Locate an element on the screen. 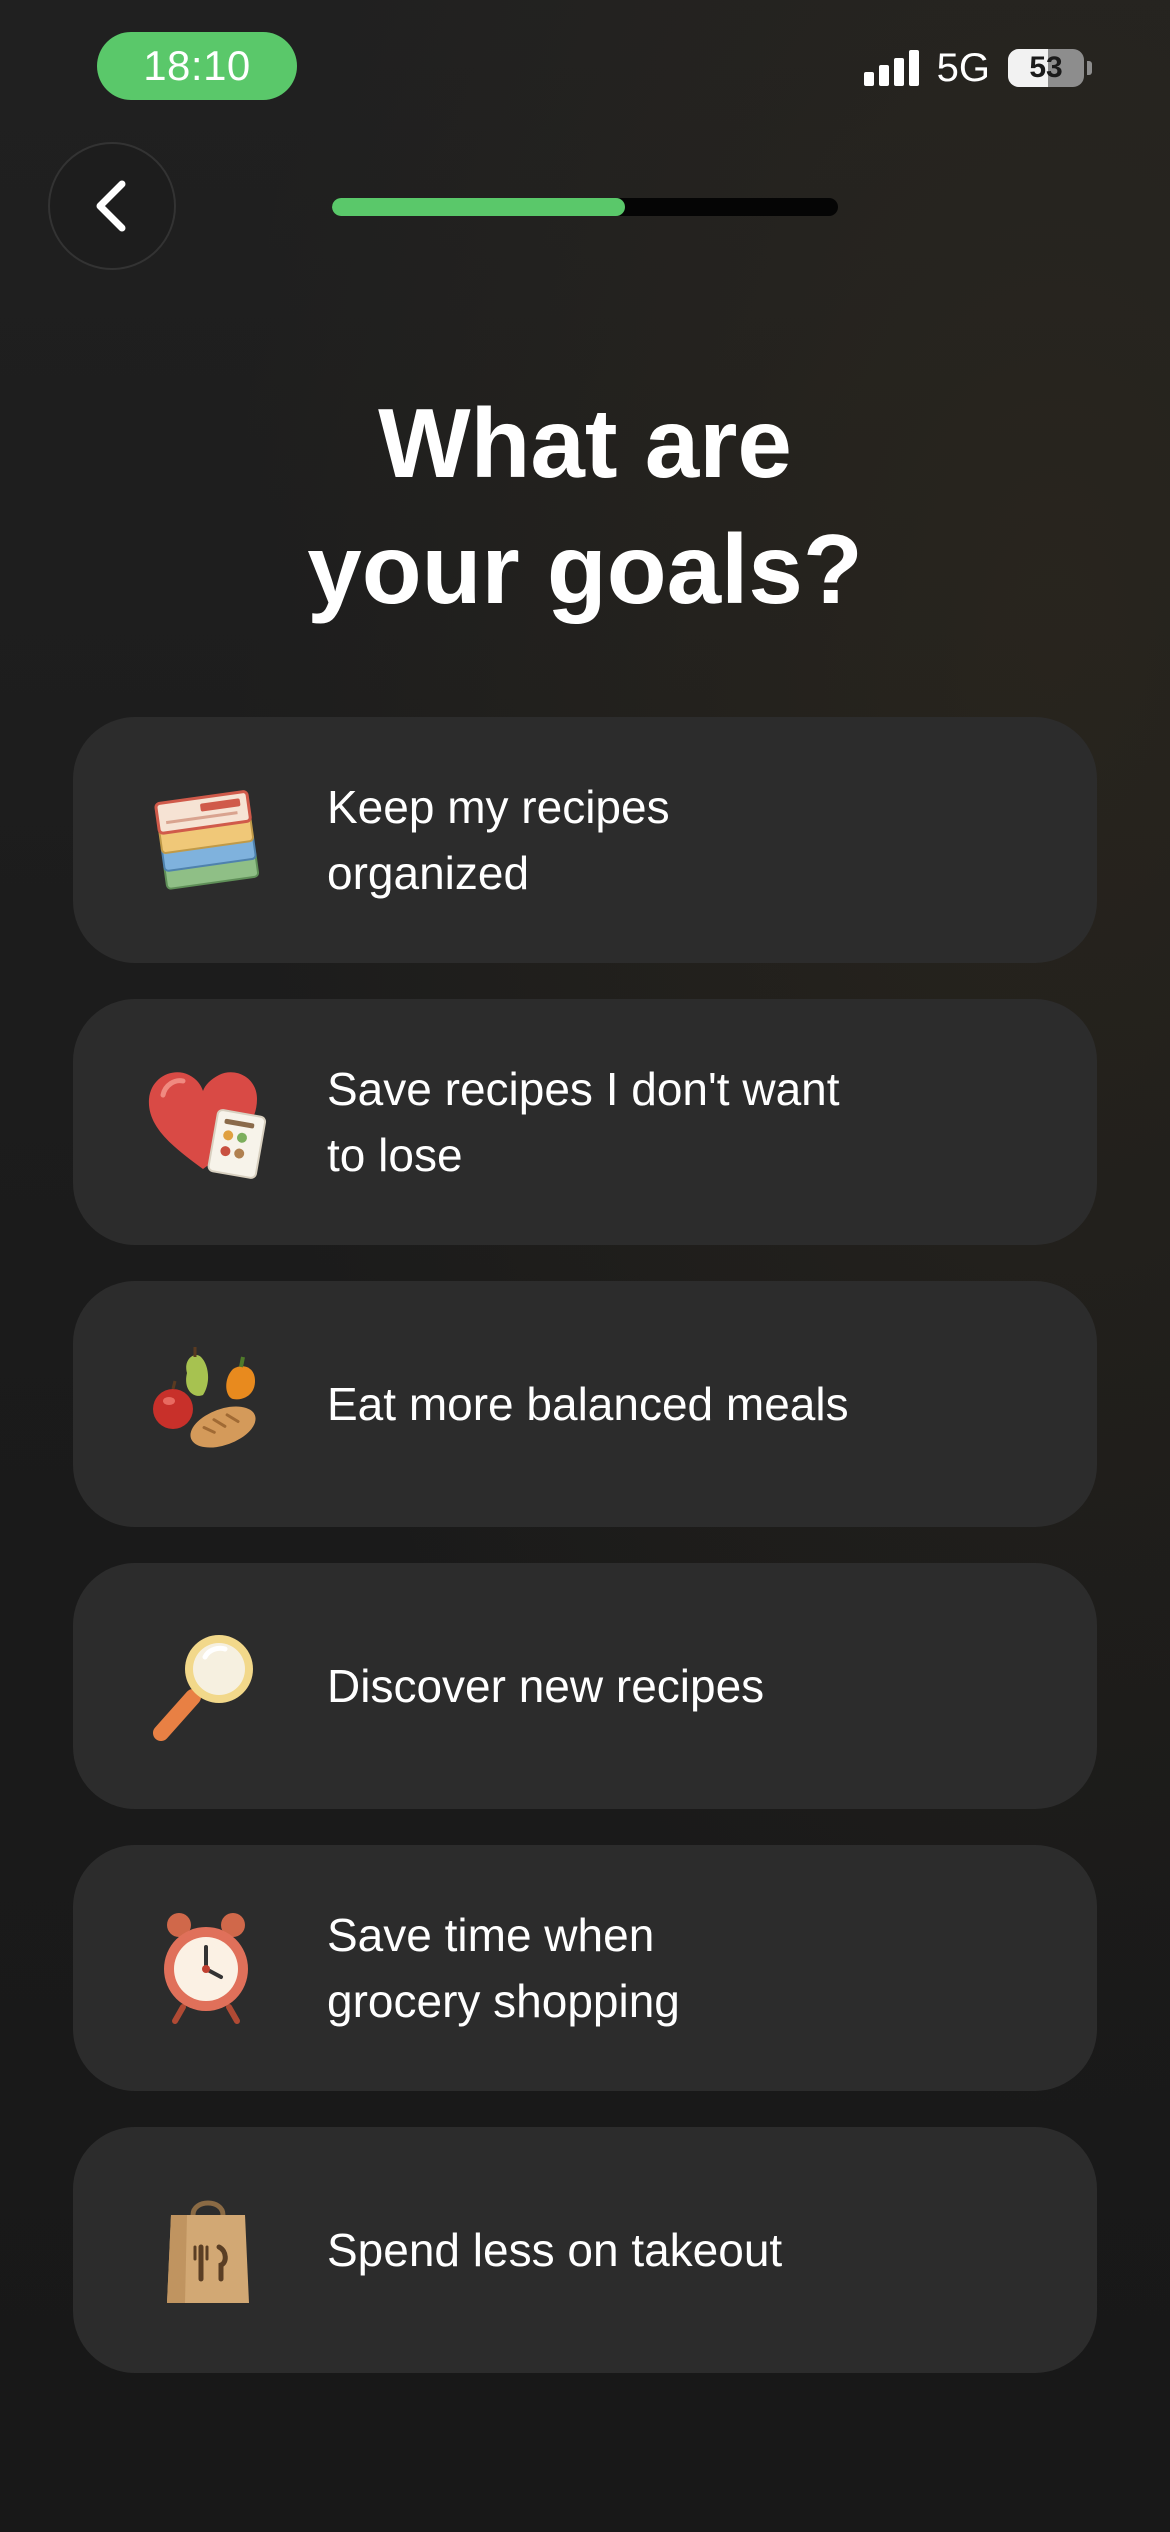  chevron-left-icon is located at coordinates (111, 206).